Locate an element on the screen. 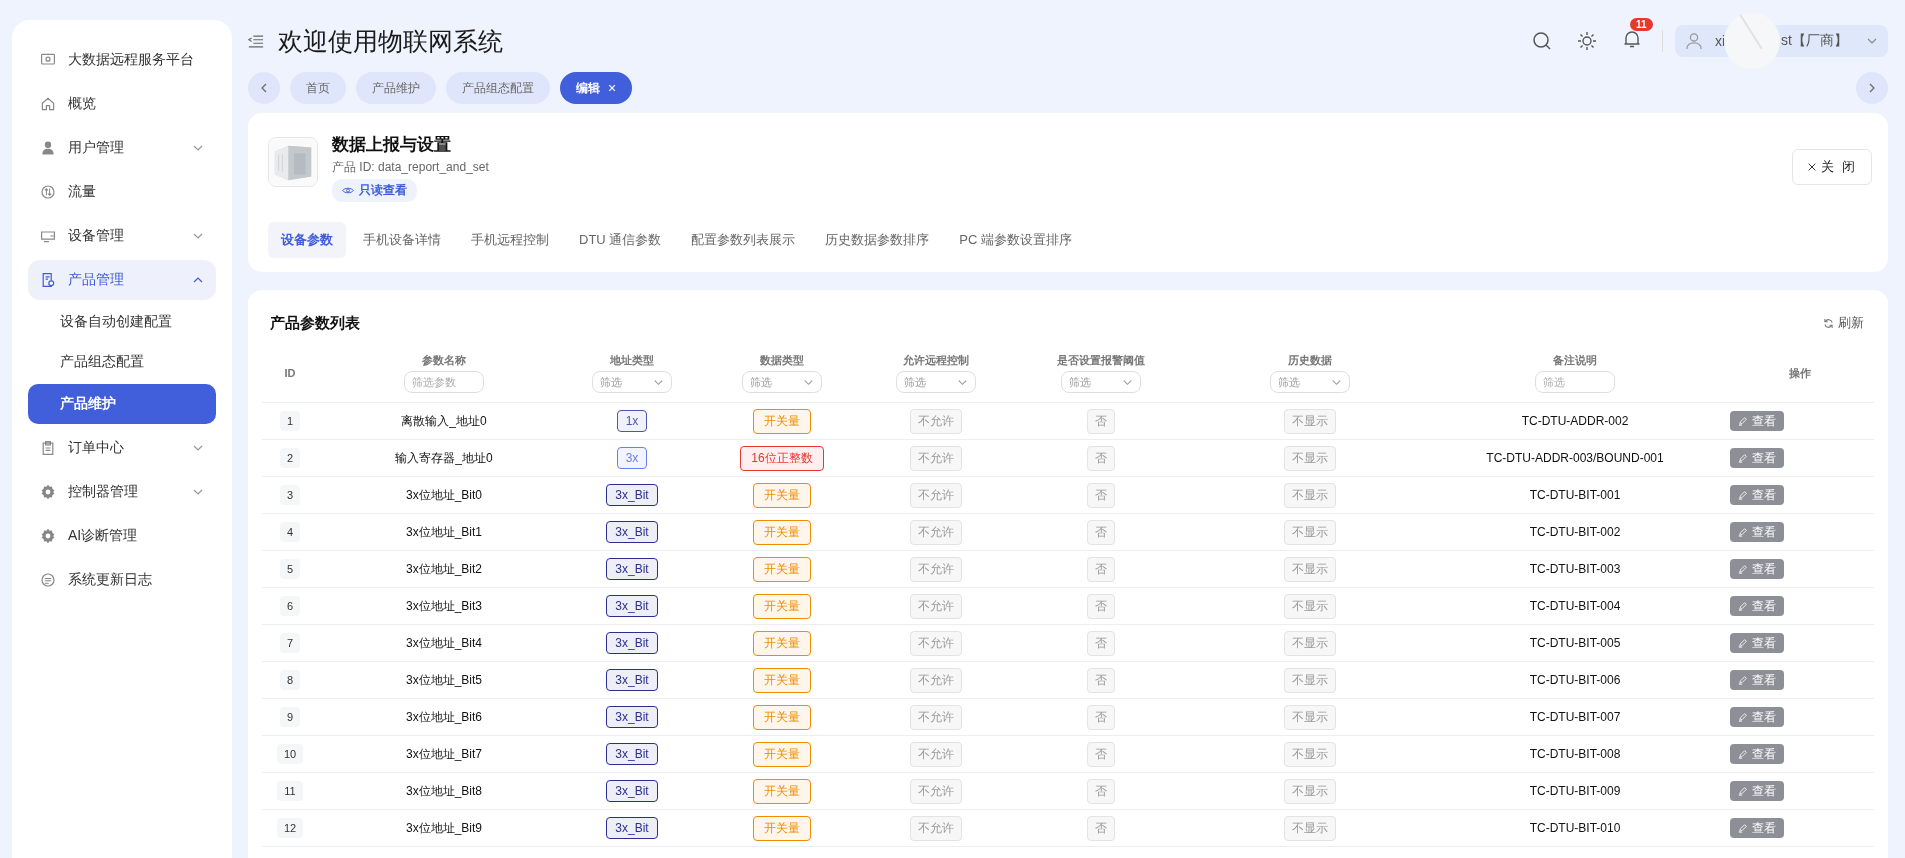  menu-collapse-icon is located at coordinates (256, 41).